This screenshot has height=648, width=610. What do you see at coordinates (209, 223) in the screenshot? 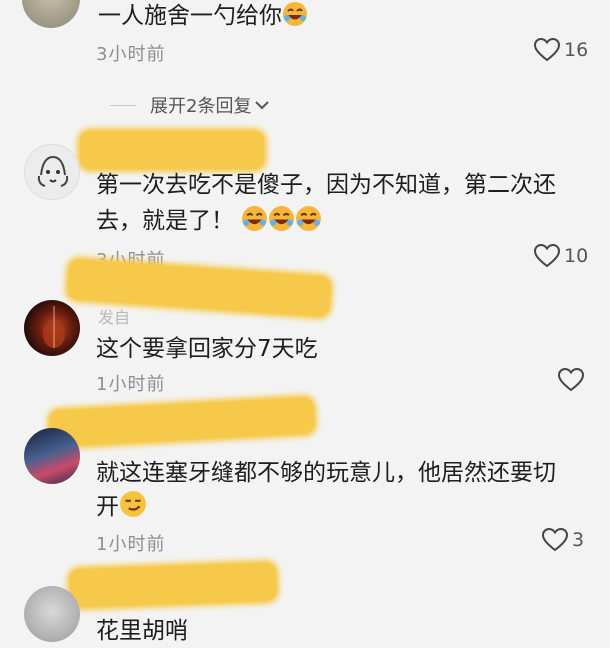
I see `comment-text-line2: 去，就是了！` at bounding box center [209, 223].